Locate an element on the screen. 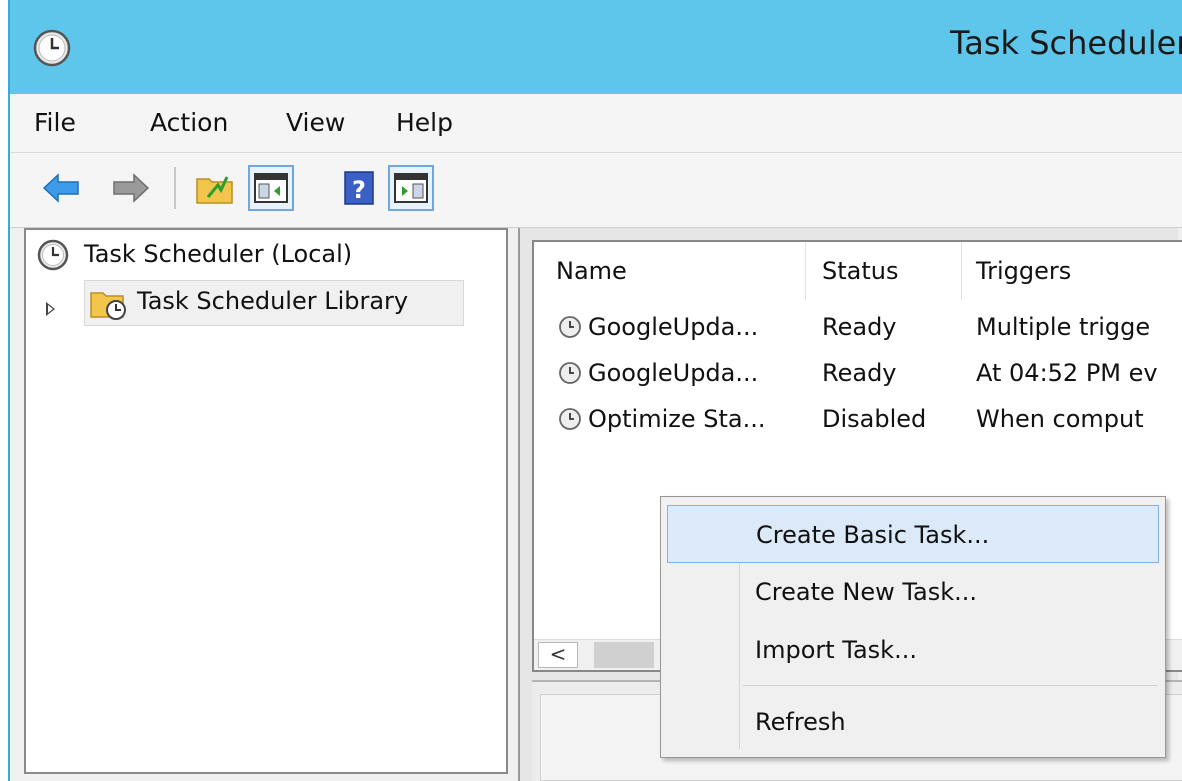  menu-item-refresh: Refresh is located at coordinates (913, 722).